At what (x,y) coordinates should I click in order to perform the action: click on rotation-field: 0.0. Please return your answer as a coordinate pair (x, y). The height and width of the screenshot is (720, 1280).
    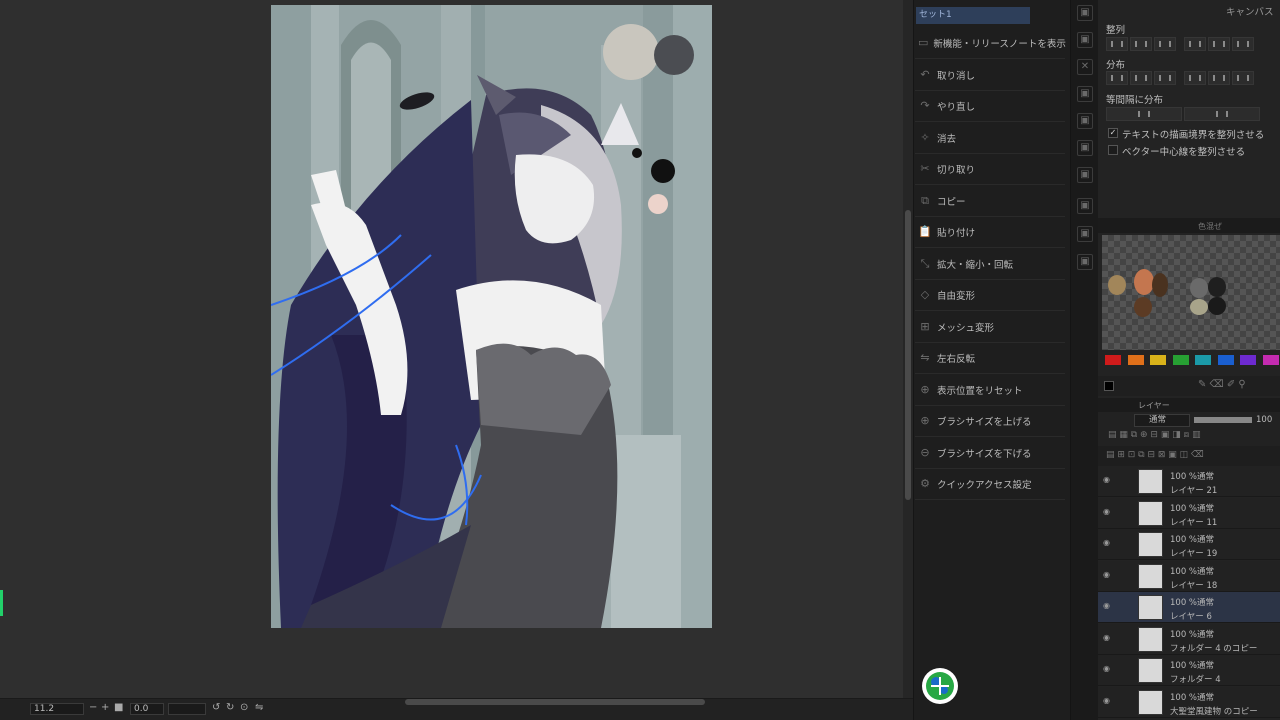
    Looking at the image, I should click on (147, 709).